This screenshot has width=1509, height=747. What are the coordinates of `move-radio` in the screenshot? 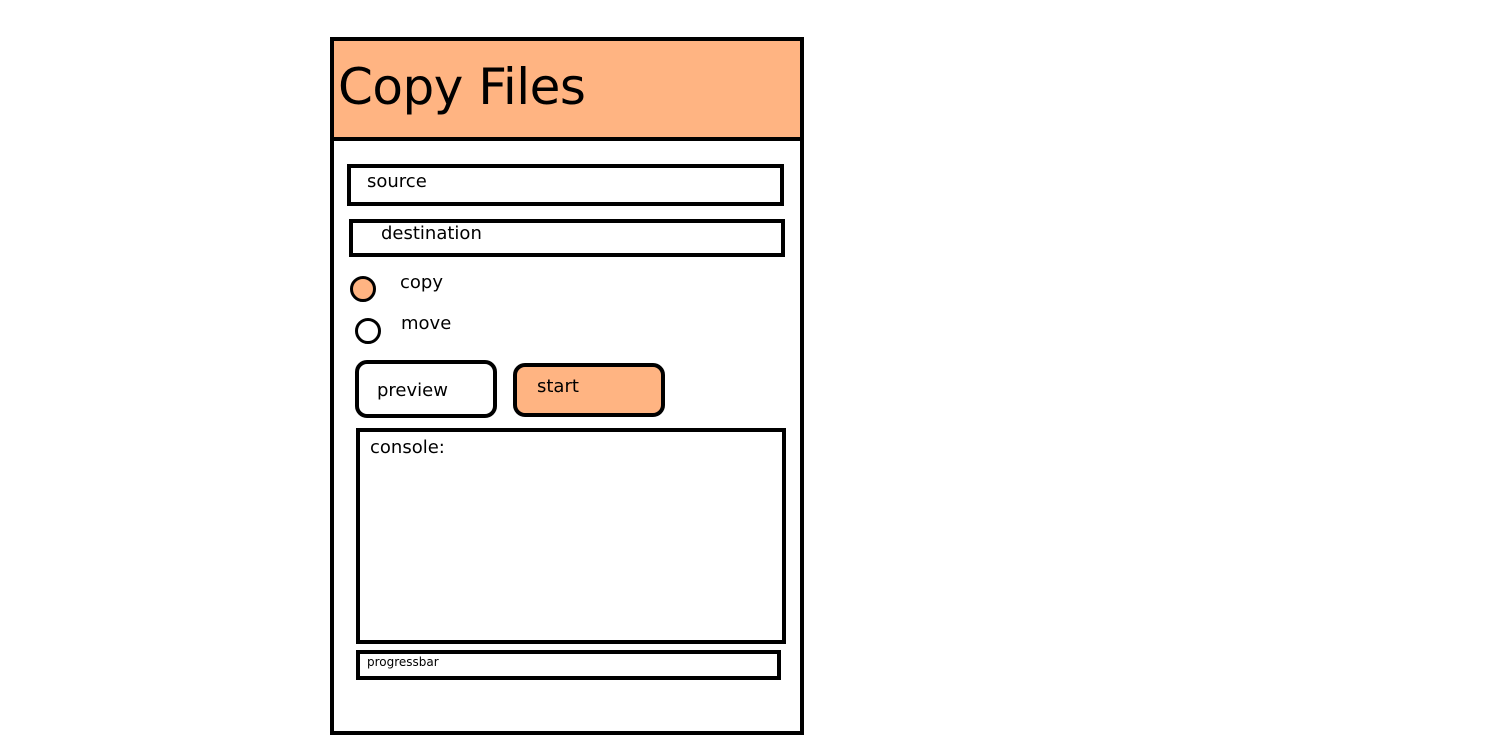 It's located at (368, 331).